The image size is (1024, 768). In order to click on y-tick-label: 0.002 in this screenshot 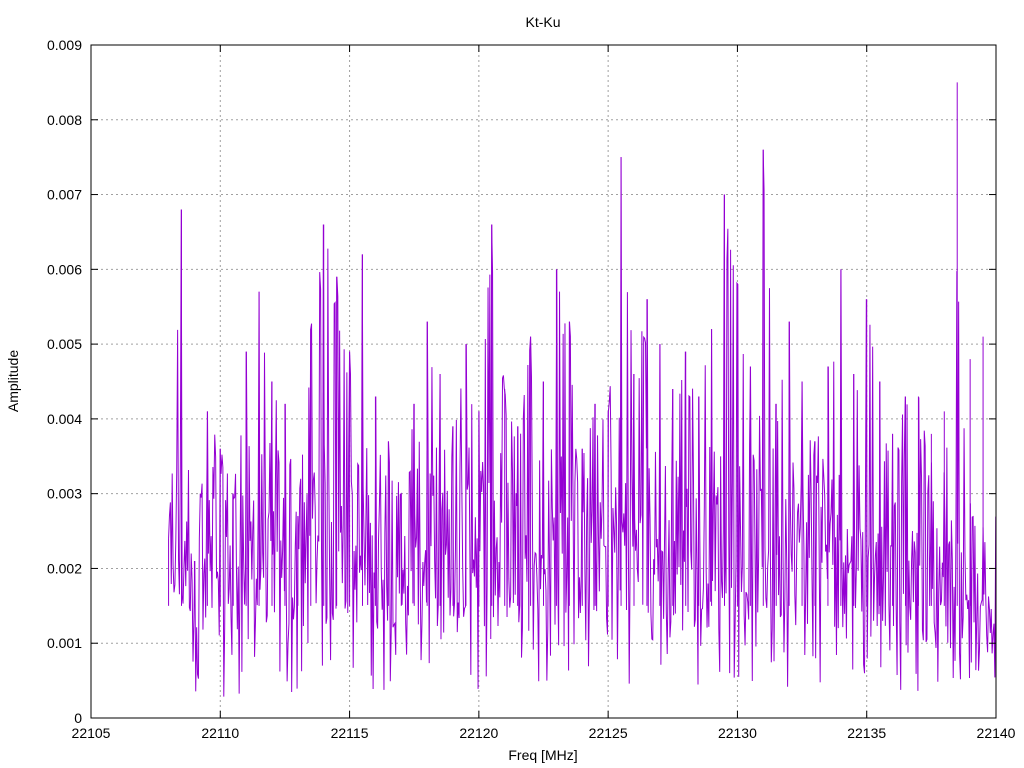, I will do `click(64, 568)`.